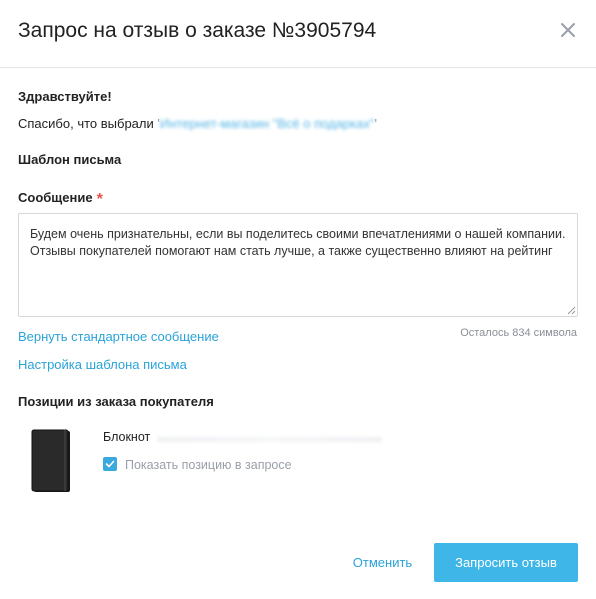 The width and height of the screenshot is (596, 599). Describe the element at coordinates (518, 333) in the screenshot. I see `character-counter: Осталось 834 символа` at that location.